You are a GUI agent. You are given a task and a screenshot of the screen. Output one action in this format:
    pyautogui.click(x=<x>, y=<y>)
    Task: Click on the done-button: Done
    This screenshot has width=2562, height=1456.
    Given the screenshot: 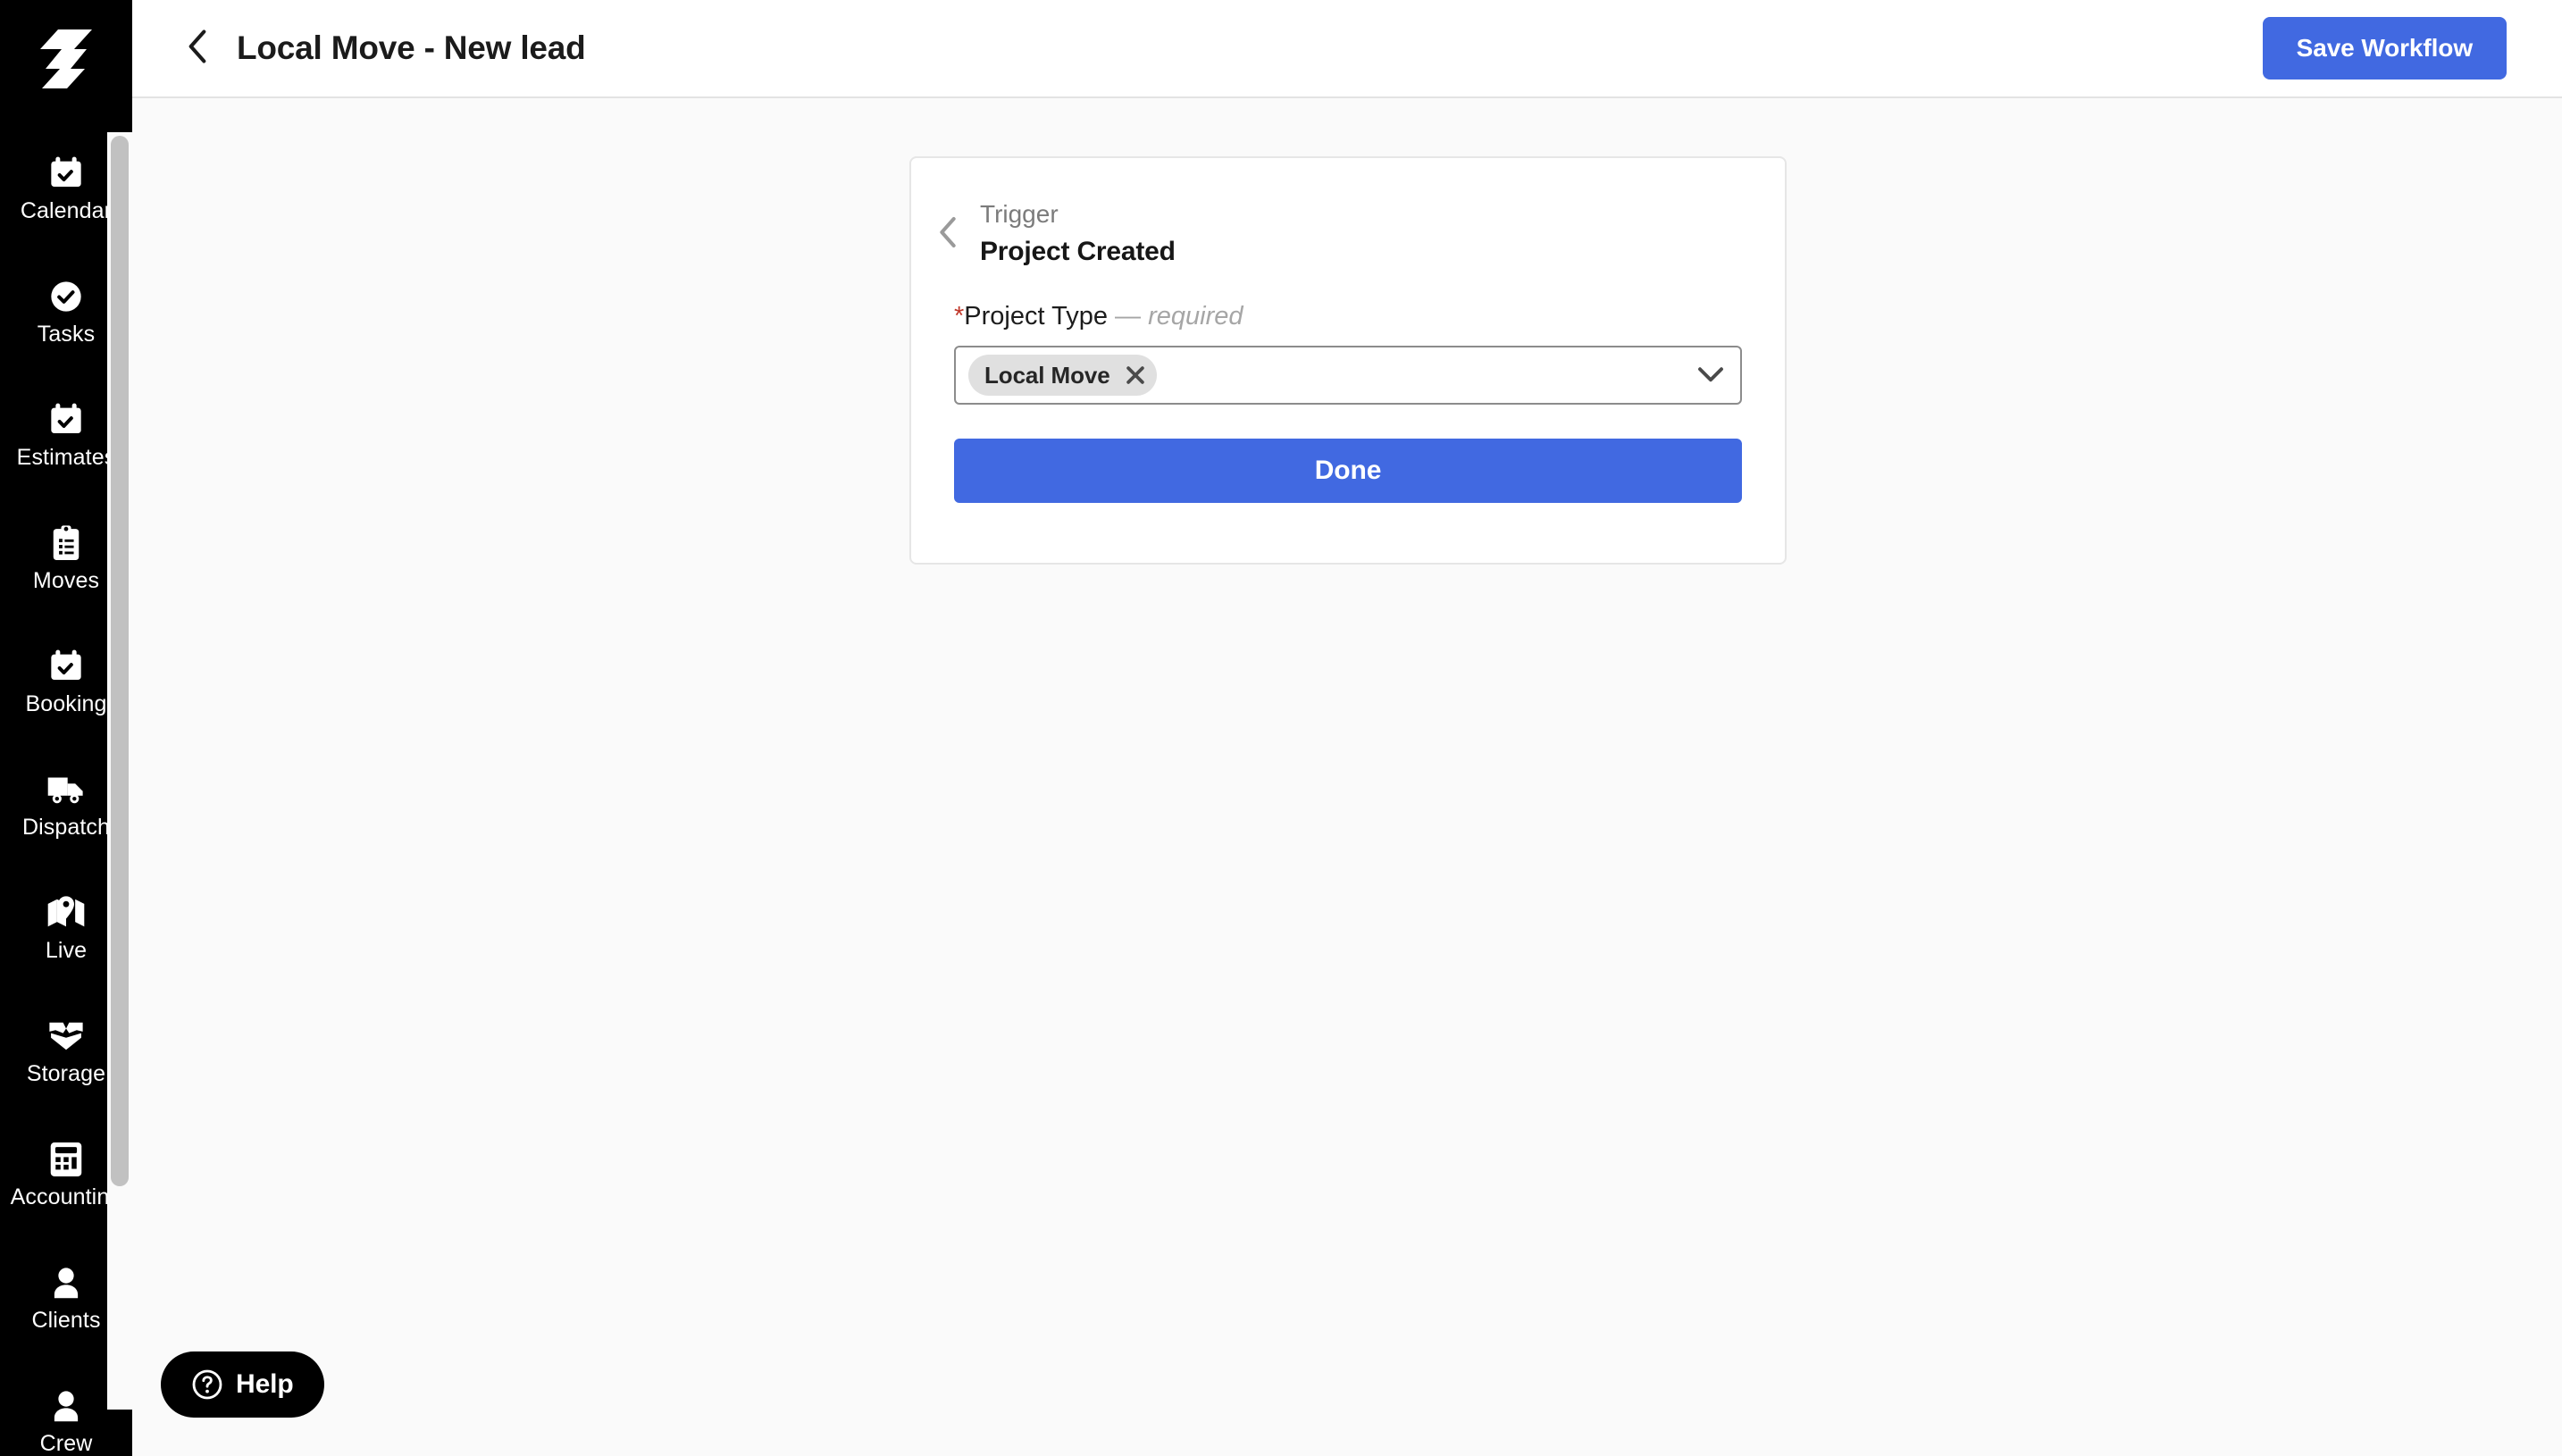 What is the action you would take?
    pyautogui.click(x=1348, y=471)
    